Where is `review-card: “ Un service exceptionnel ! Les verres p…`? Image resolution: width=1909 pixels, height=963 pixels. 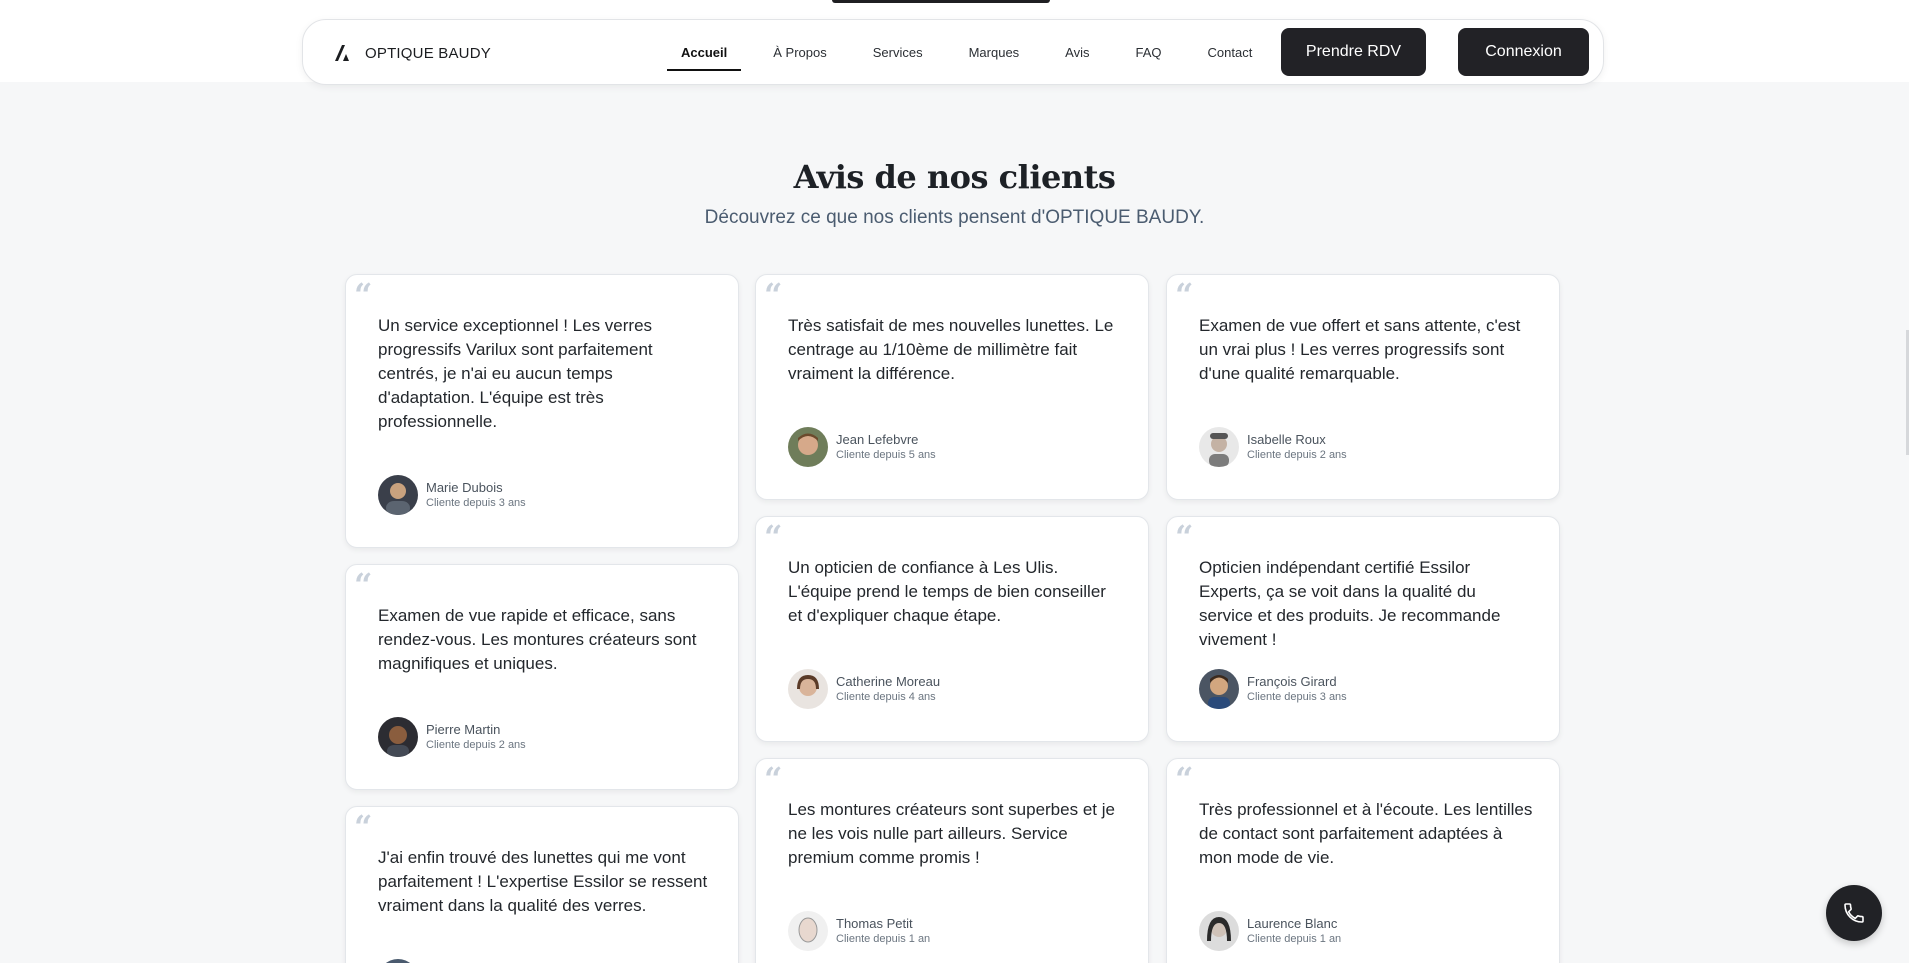
review-card: “ Un service exceptionnel ! Les verres p… is located at coordinates (542, 411).